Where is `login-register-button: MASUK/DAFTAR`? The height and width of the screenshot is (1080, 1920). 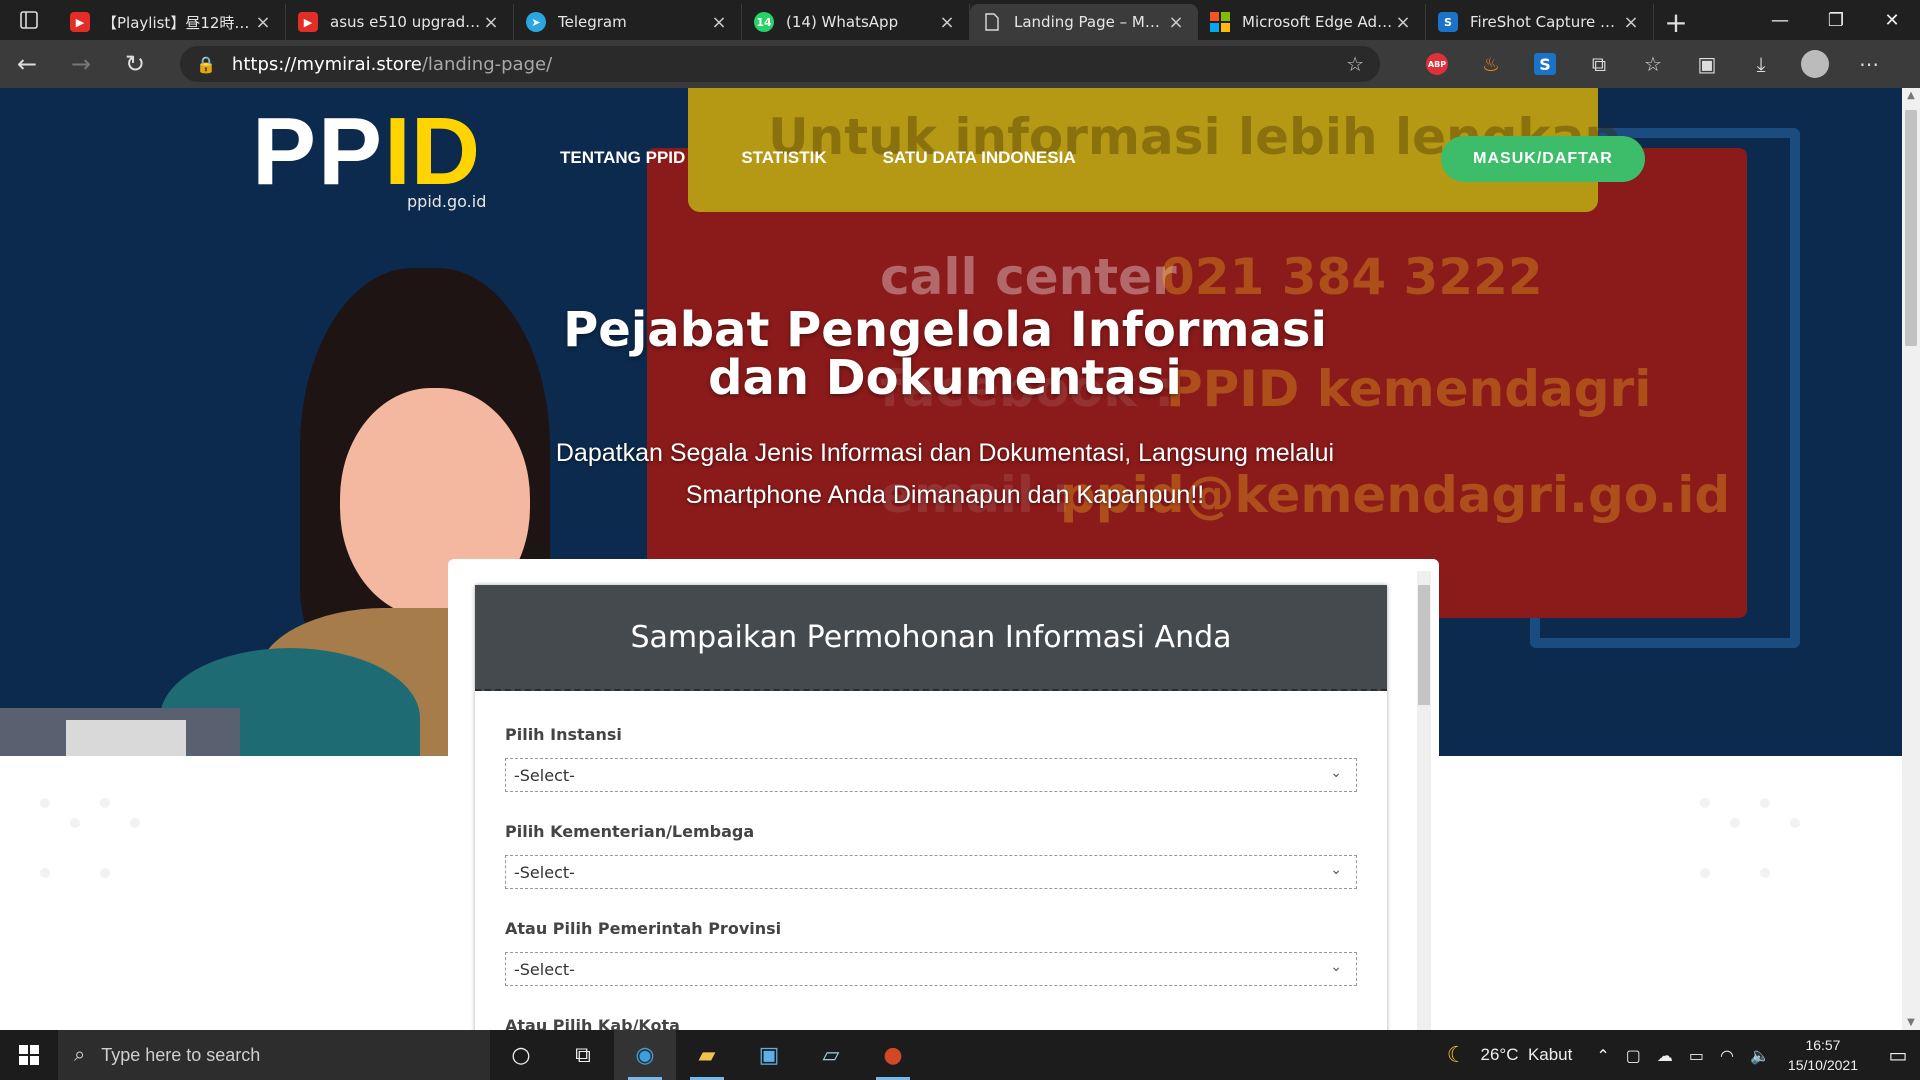
login-register-button: MASUK/DAFTAR is located at coordinates (1543, 159).